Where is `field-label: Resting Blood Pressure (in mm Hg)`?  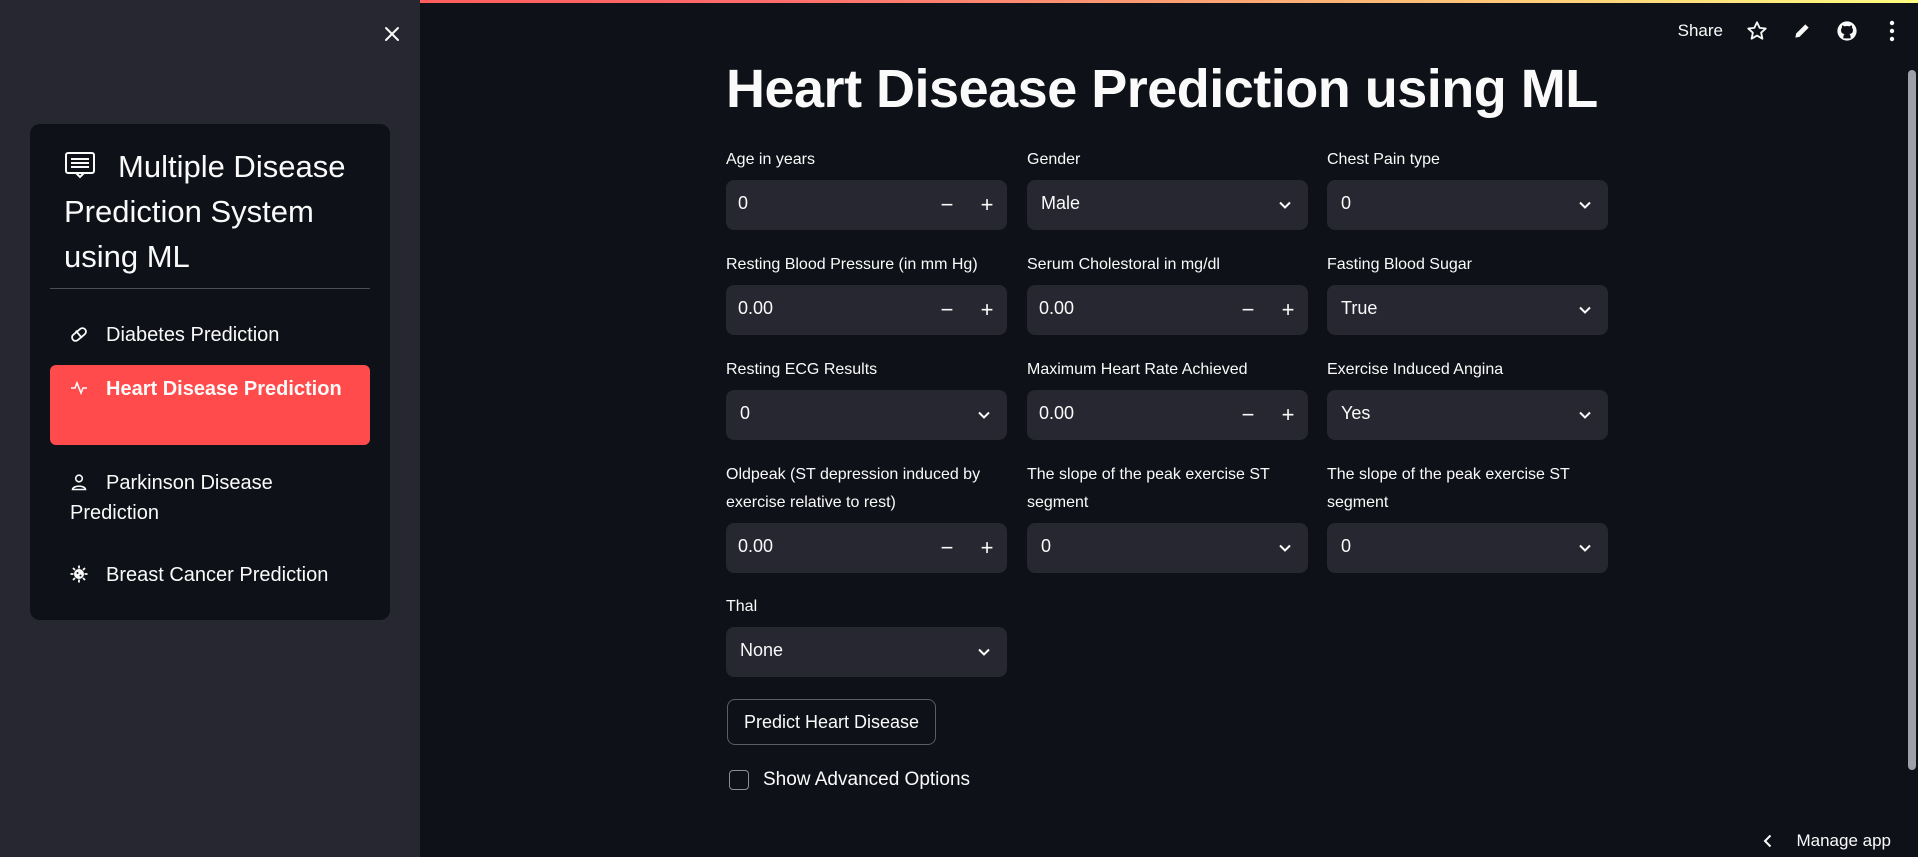 field-label: Resting Blood Pressure (in mm Hg) is located at coordinates (852, 264).